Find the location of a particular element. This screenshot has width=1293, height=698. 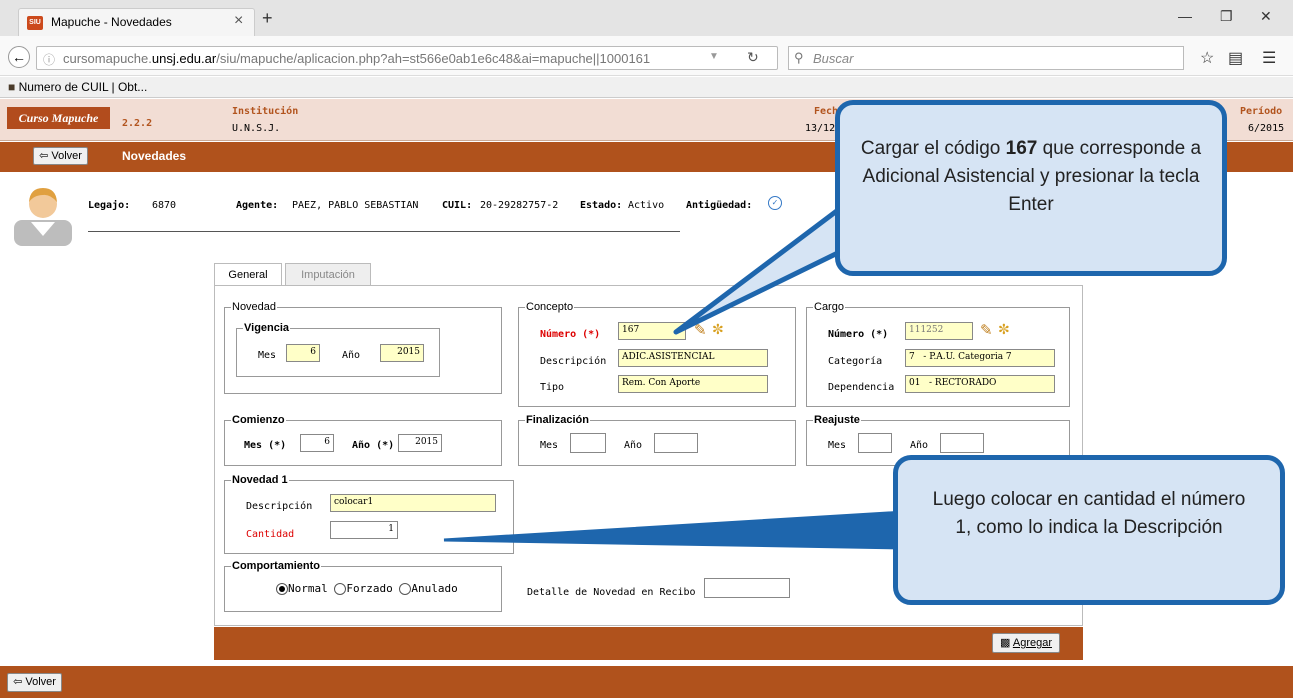

radio-anulado-icon is located at coordinates (405, 589).